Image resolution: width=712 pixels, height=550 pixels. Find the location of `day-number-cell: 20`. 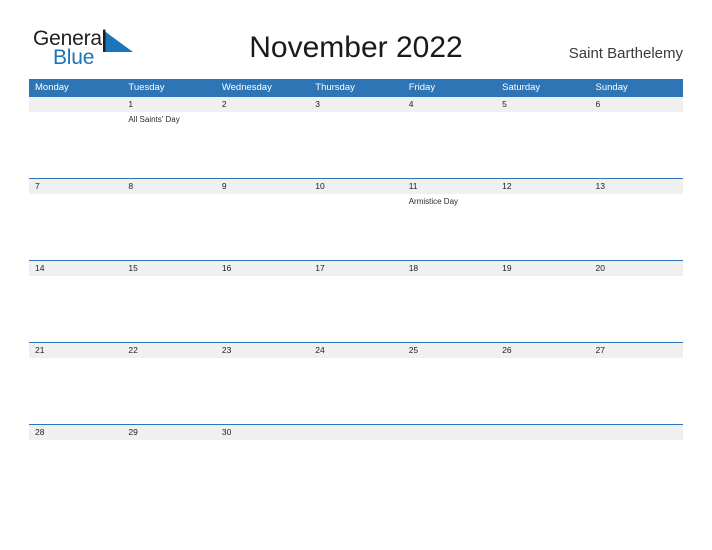

day-number-cell: 20 is located at coordinates (636, 268).